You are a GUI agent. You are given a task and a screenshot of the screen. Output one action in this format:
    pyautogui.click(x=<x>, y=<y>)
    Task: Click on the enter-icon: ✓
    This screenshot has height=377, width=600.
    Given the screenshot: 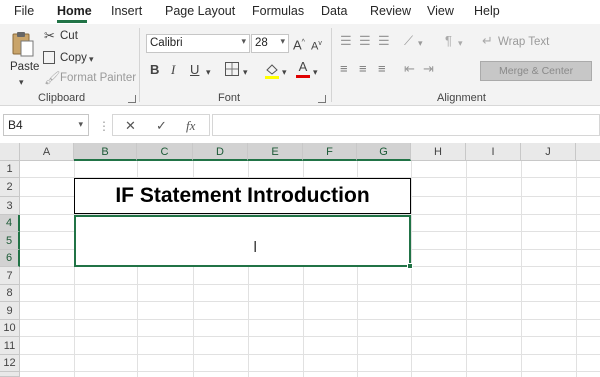 What is the action you would take?
    pyautogui.click(x=161, y=126)
    